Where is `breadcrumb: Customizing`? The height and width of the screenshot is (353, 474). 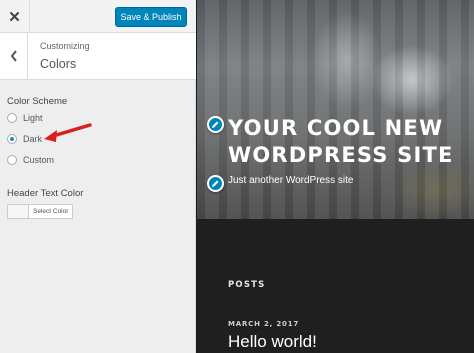 breadcrumb: Customizing is located at coordinates (65, 46).